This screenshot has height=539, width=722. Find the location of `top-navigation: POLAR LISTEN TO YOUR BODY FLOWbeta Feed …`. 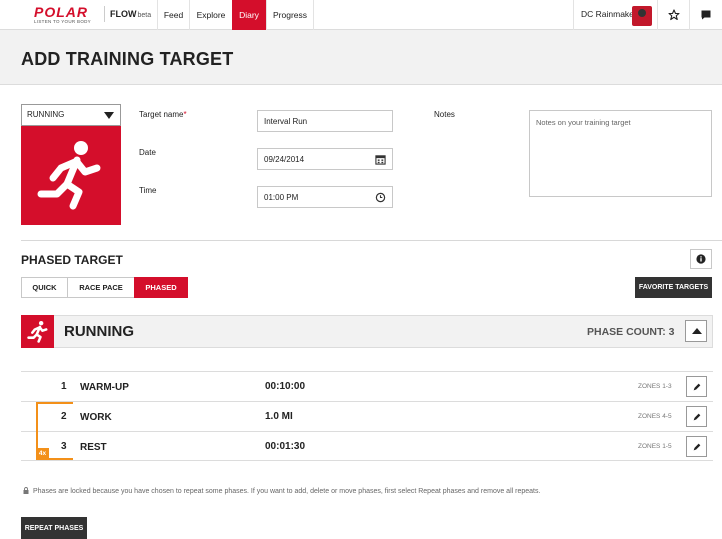

top-navigation: POLAR LISTEN TO YOUR BODY FLOWbeta Feed … is located at coordinates (361, 15).